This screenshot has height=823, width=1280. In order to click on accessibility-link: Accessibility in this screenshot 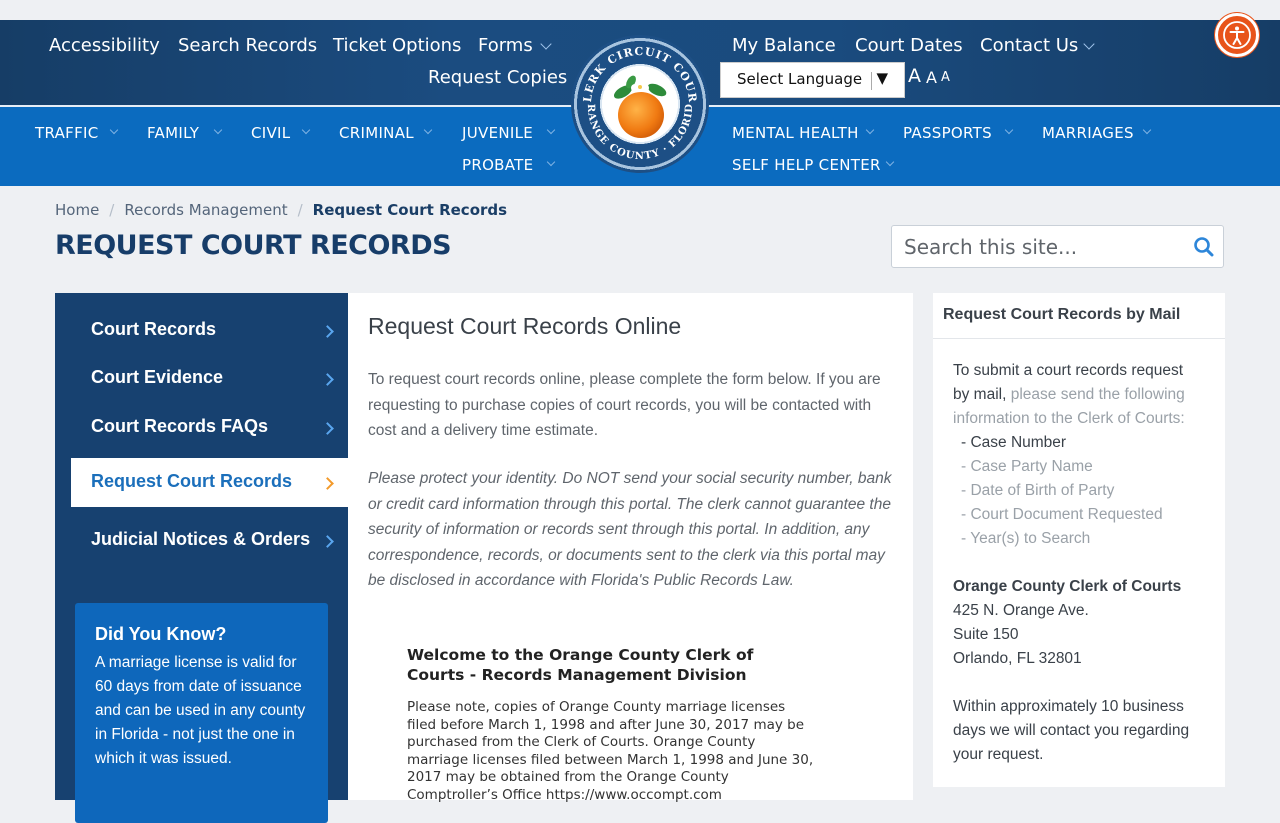, I will do `click(104, 45)`.